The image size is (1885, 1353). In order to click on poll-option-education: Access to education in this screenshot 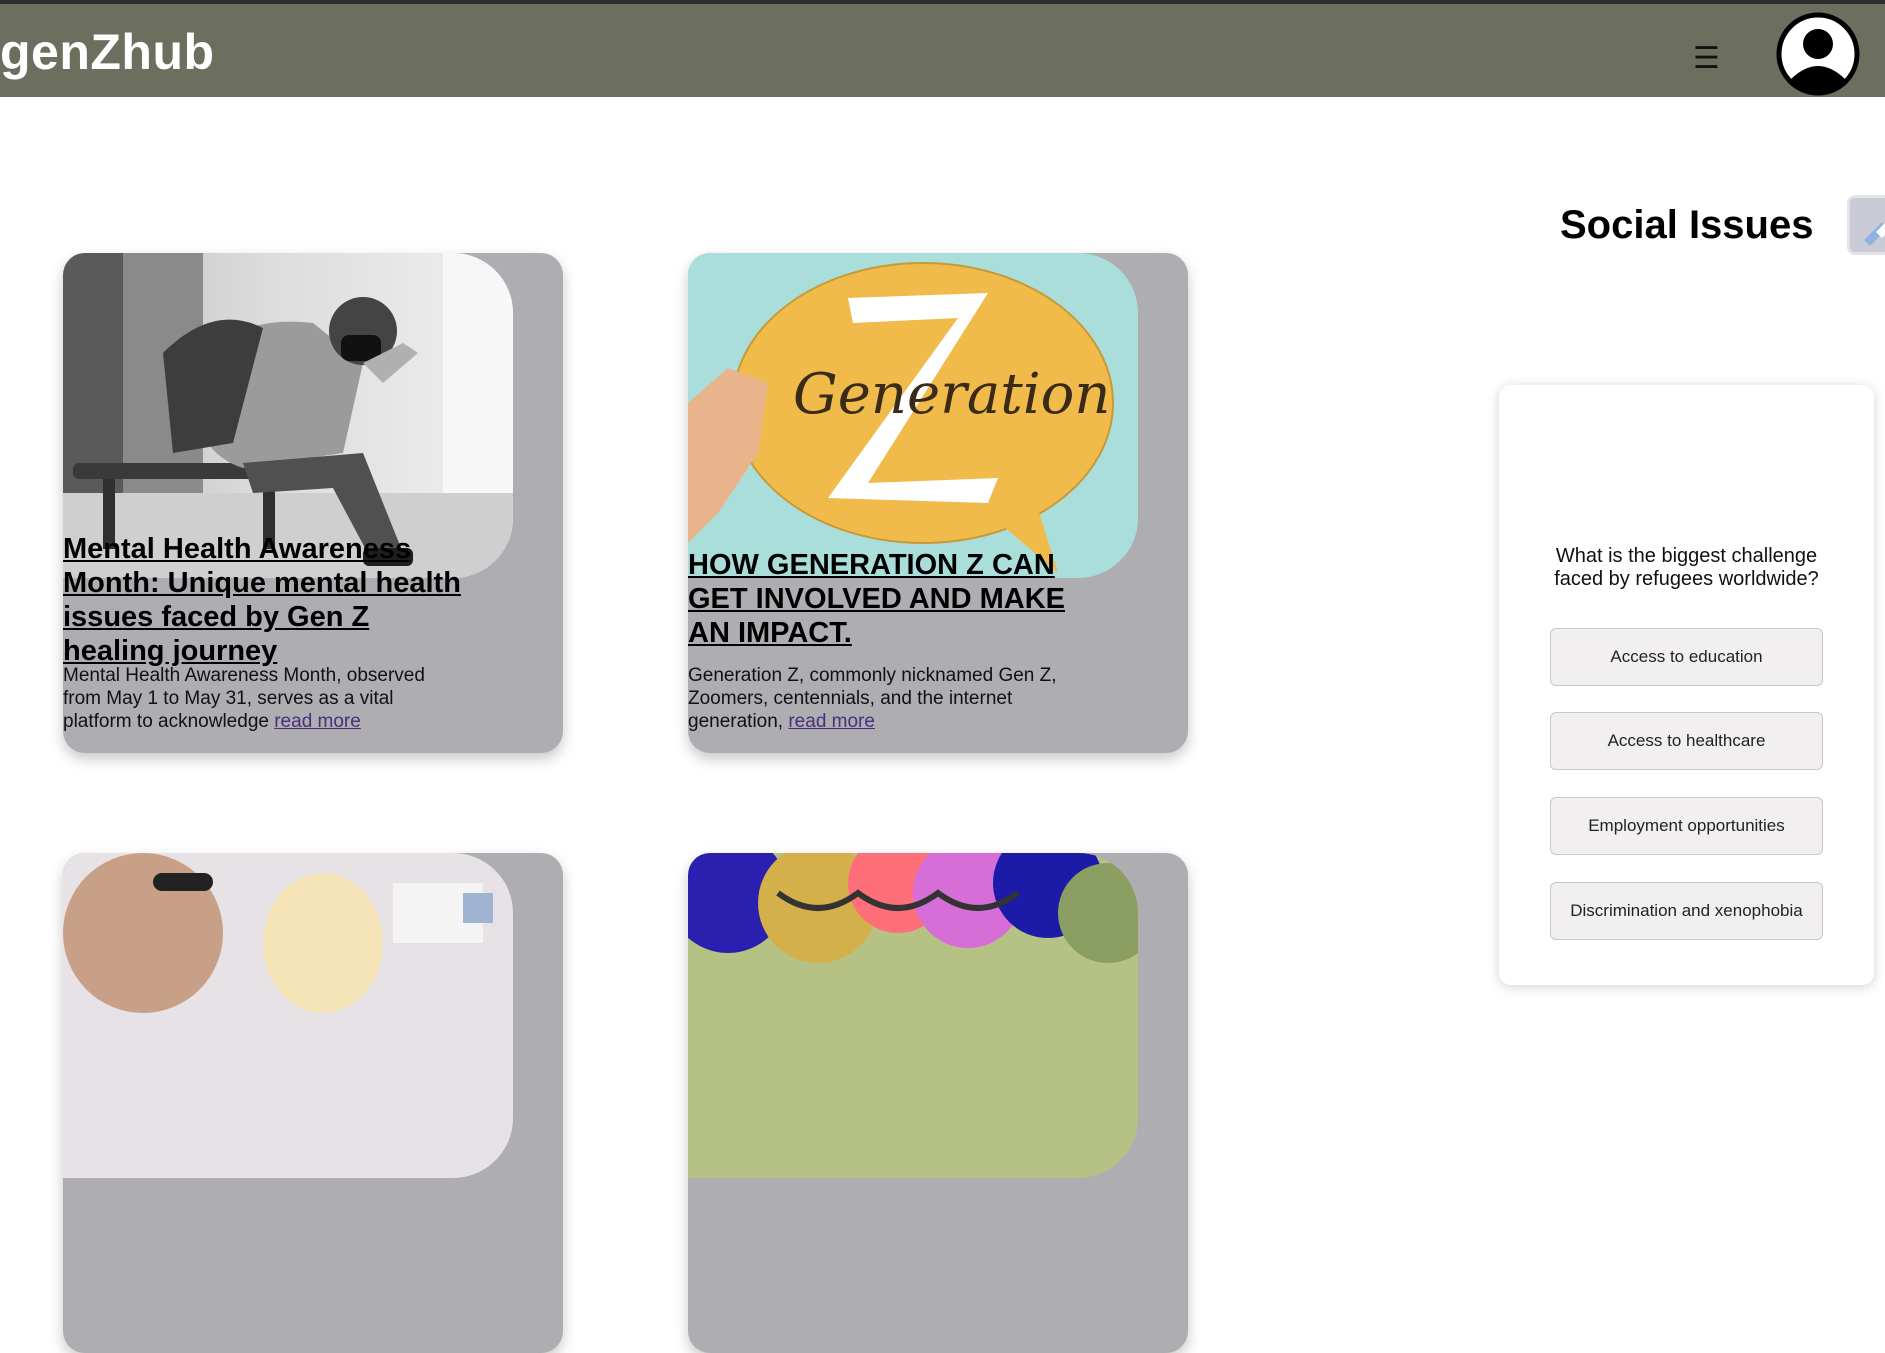, I will do `click(1686, 657)`.